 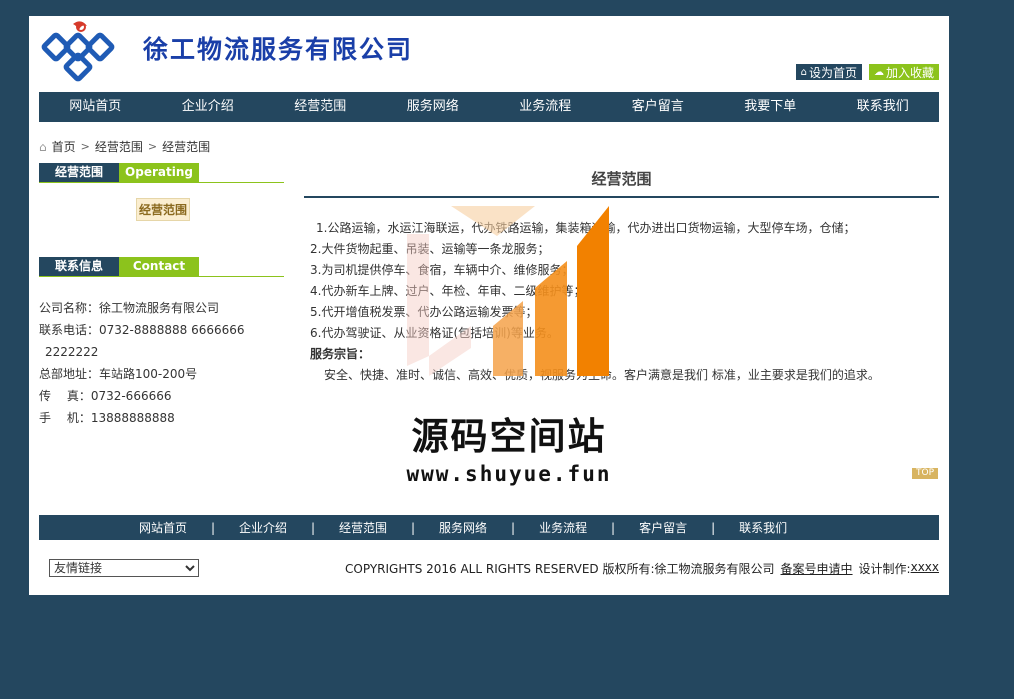 What do you see at coordinates (832, 72) in the screenshot?
I see `set-home-label: 设为首页` at bounding box center [832, 72].